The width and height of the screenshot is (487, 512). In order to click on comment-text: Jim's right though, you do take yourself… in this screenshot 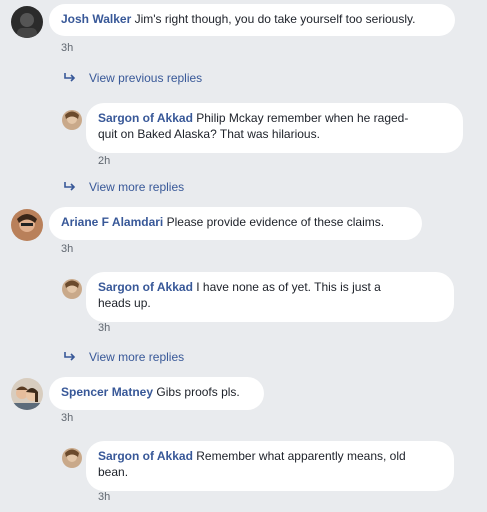, I will do `click(275, 19)`.